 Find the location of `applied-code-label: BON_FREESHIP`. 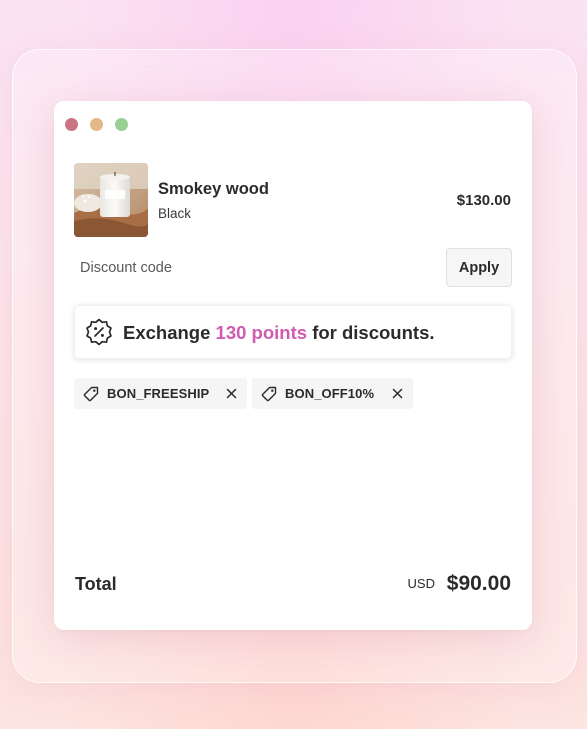

applied-code-label: BON_FREESHIP is located at coordinates (158, 393).